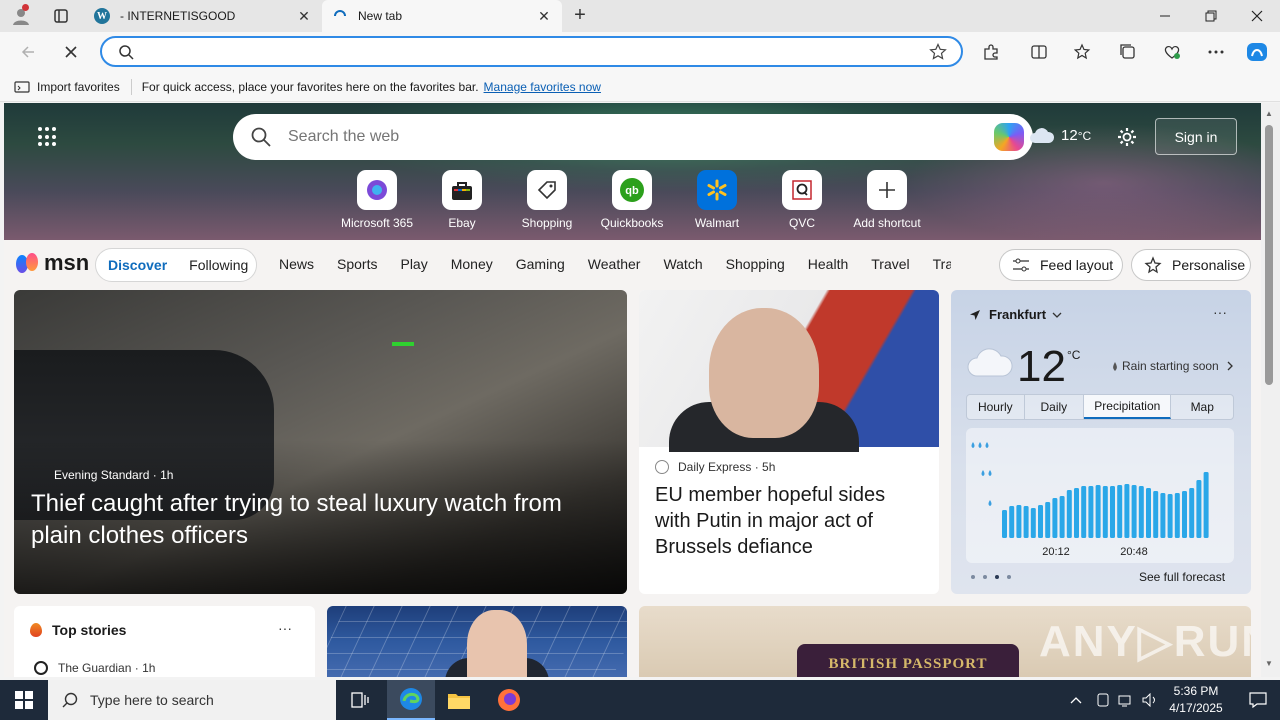  Describe the element at coordinates (1061, 265) in the screenshot. I see `feed-layout-button: Feed layout` at that location.